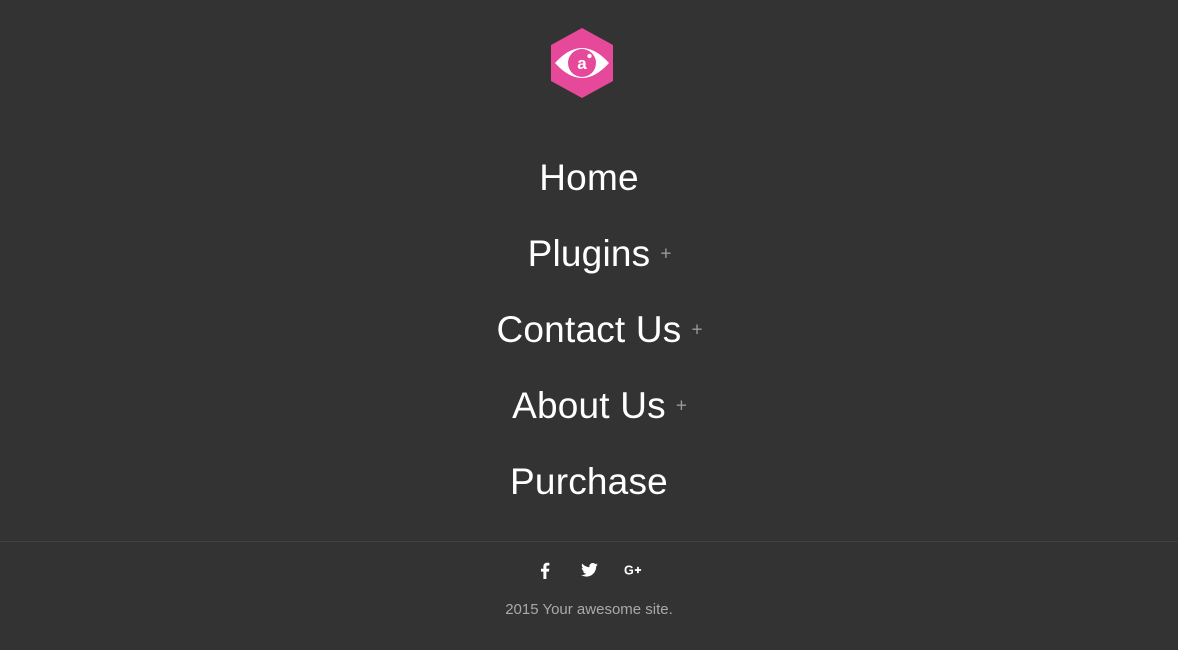 This screenshot has height=650, width=1178. Describe the element at coordinates (697, 330) in the screenshot. I see `contact-us-submenu-toggle: +` at that location.